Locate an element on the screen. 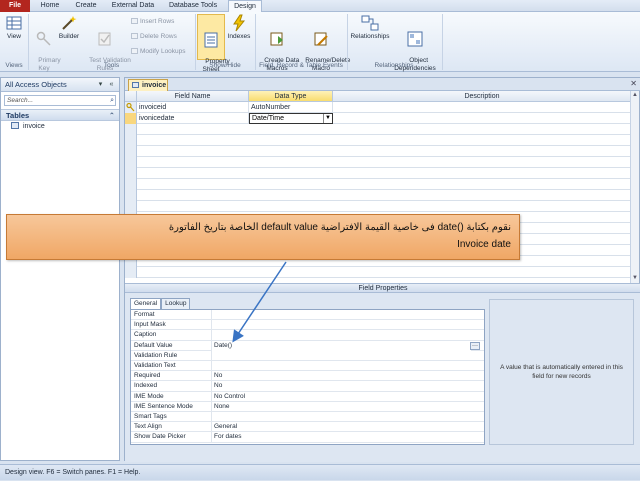 The height and width of the screenshot is (481, 640). property-value: None is located at coordinates (341, 406).